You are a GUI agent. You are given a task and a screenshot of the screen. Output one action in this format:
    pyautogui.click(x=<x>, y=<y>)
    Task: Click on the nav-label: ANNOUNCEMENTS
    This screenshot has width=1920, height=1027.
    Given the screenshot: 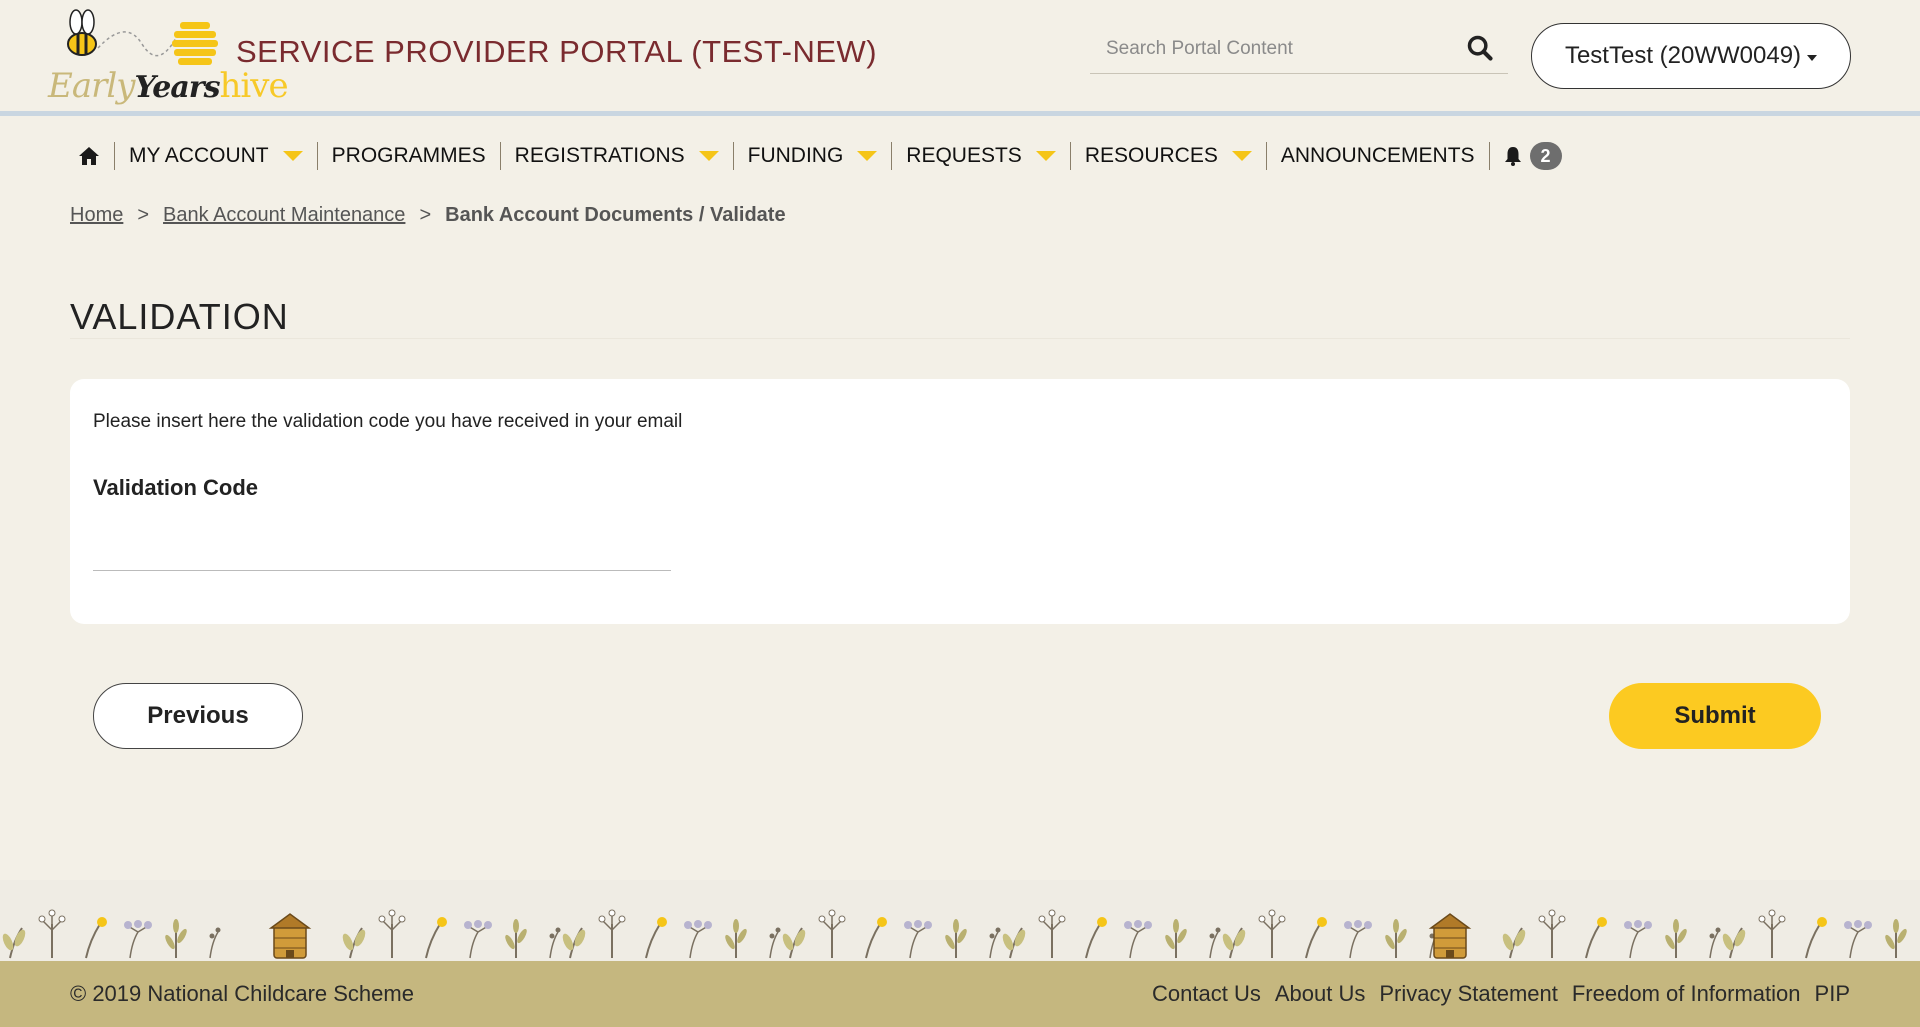 What is the action you would take?
    pyautogui.click(x=1377, y=155)
    